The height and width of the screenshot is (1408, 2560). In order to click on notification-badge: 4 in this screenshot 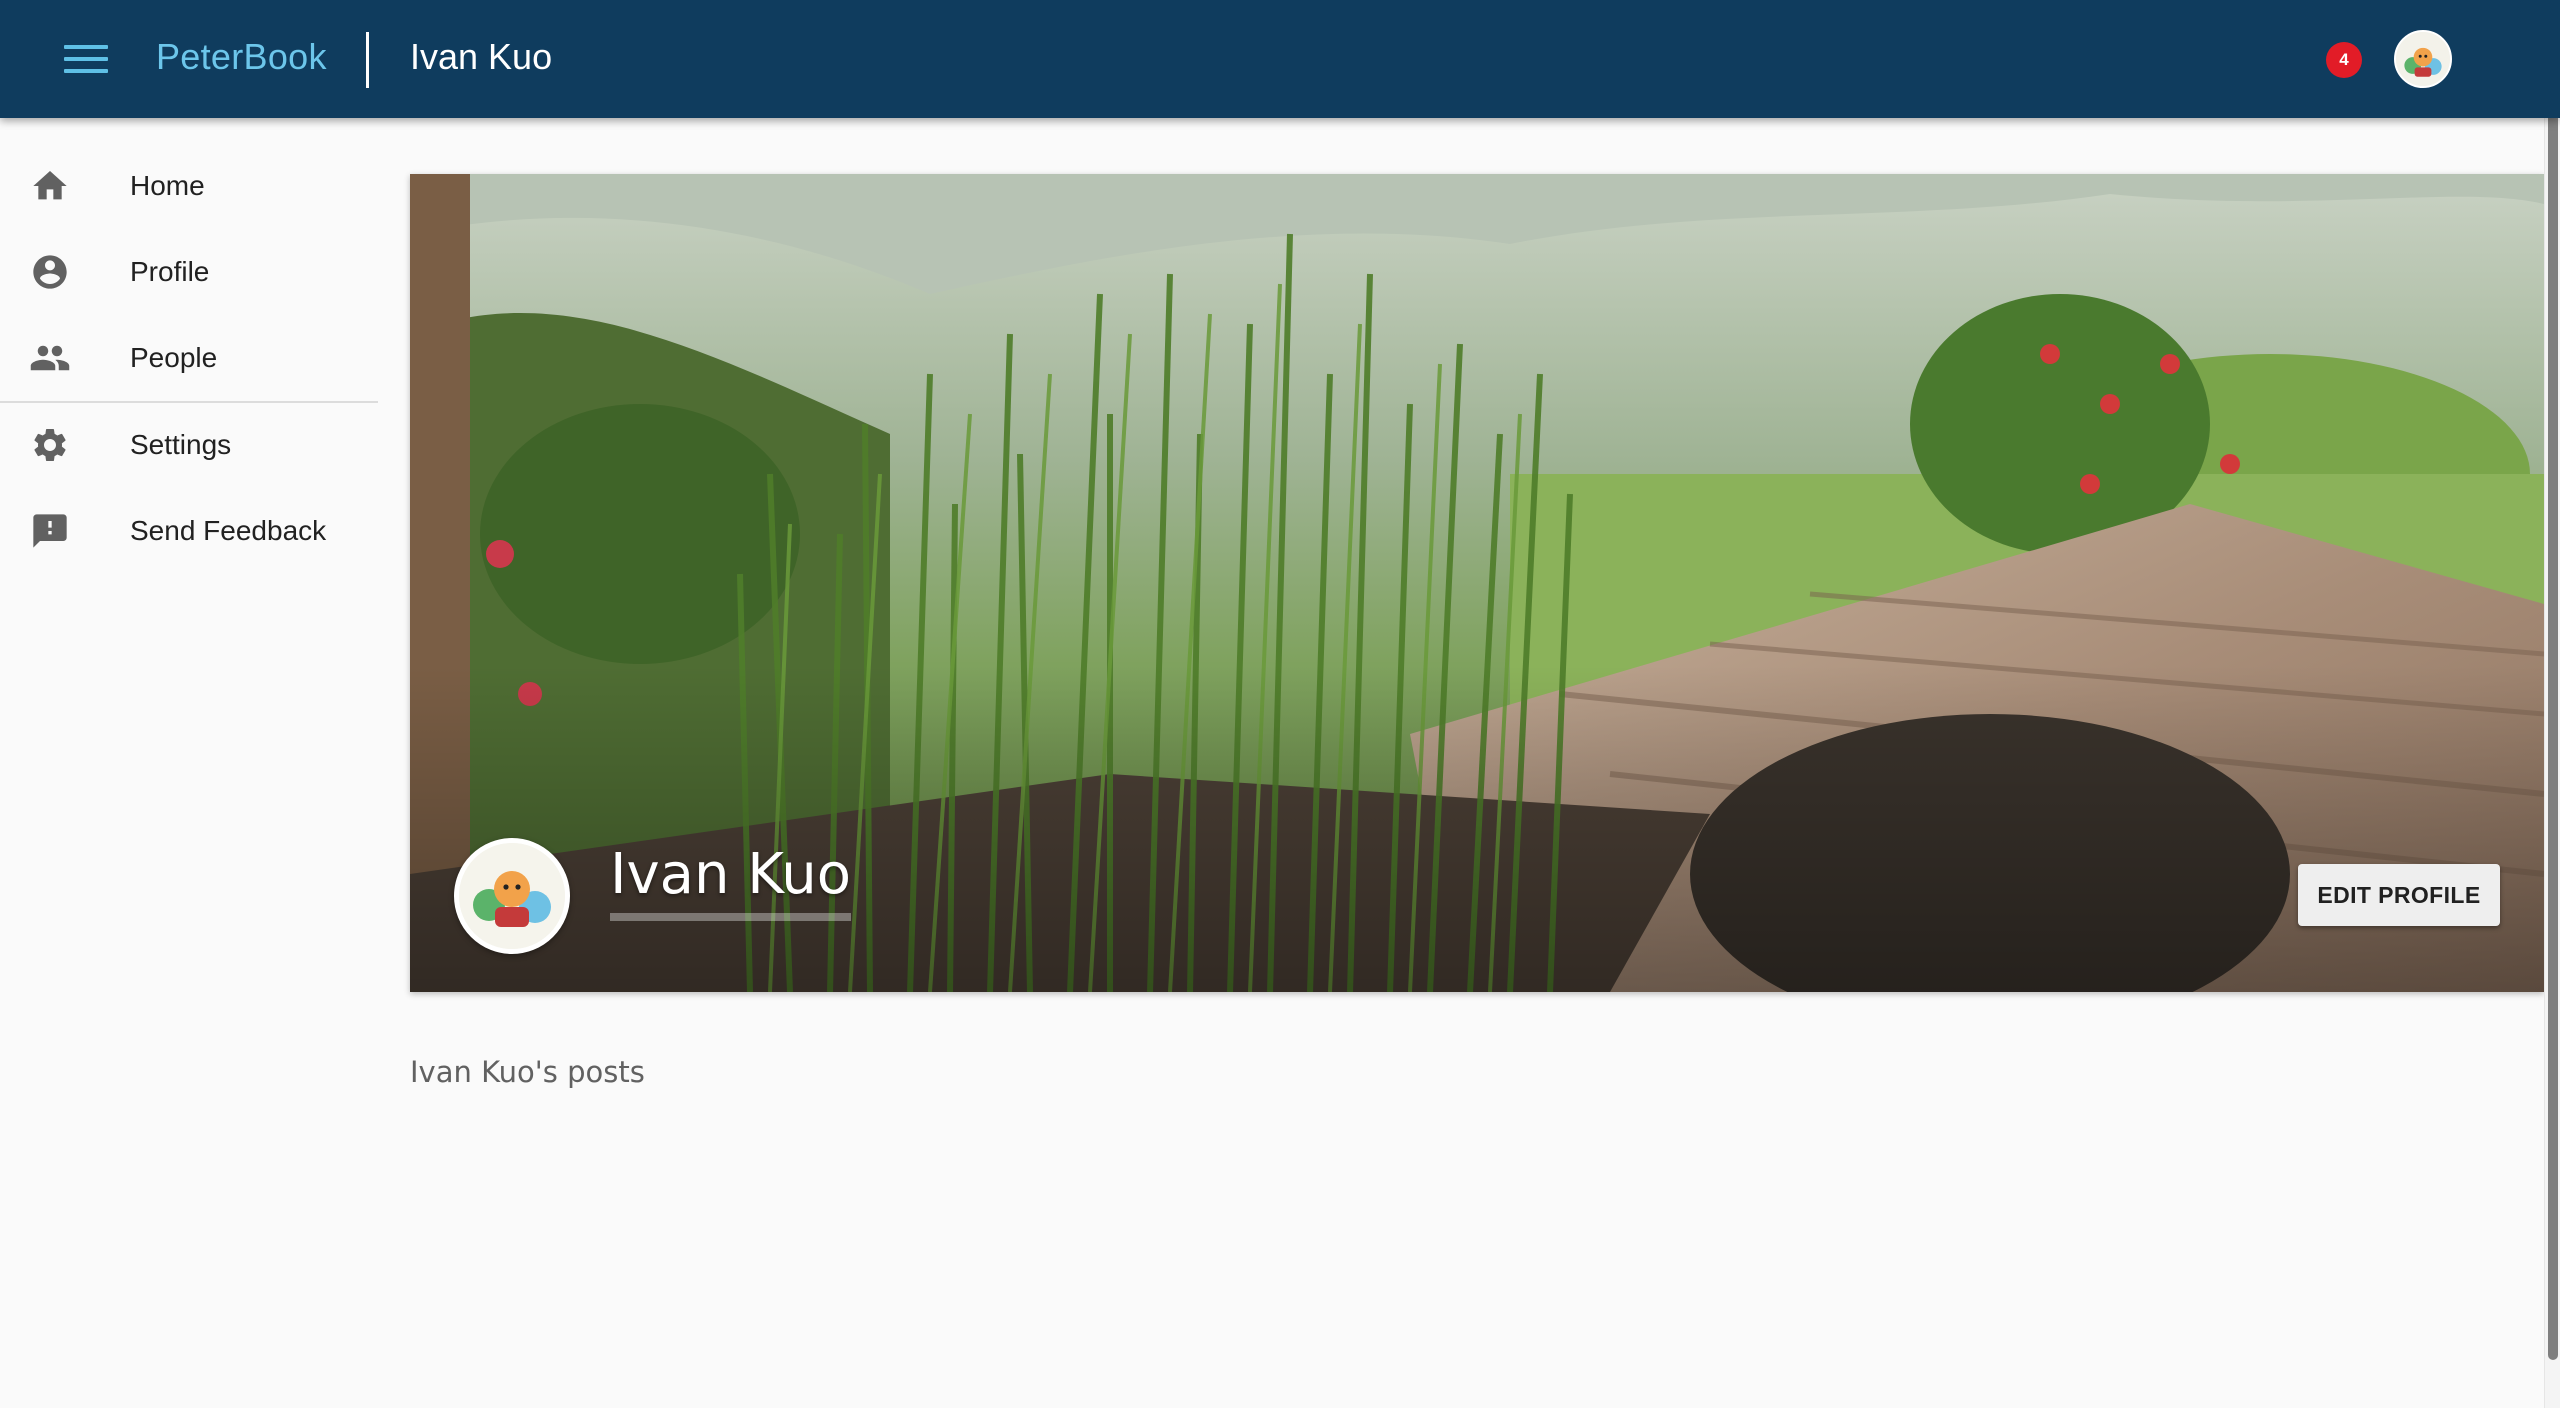, I will do `click(2344, 60)`.